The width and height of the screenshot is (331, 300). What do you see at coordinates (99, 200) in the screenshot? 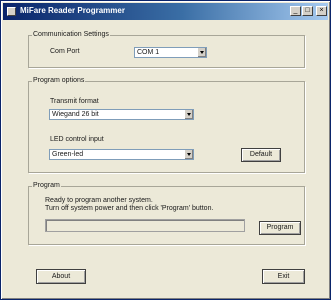
I see `program-instructions-line1: Ready to program another system.` at bounding box center [99, 200].